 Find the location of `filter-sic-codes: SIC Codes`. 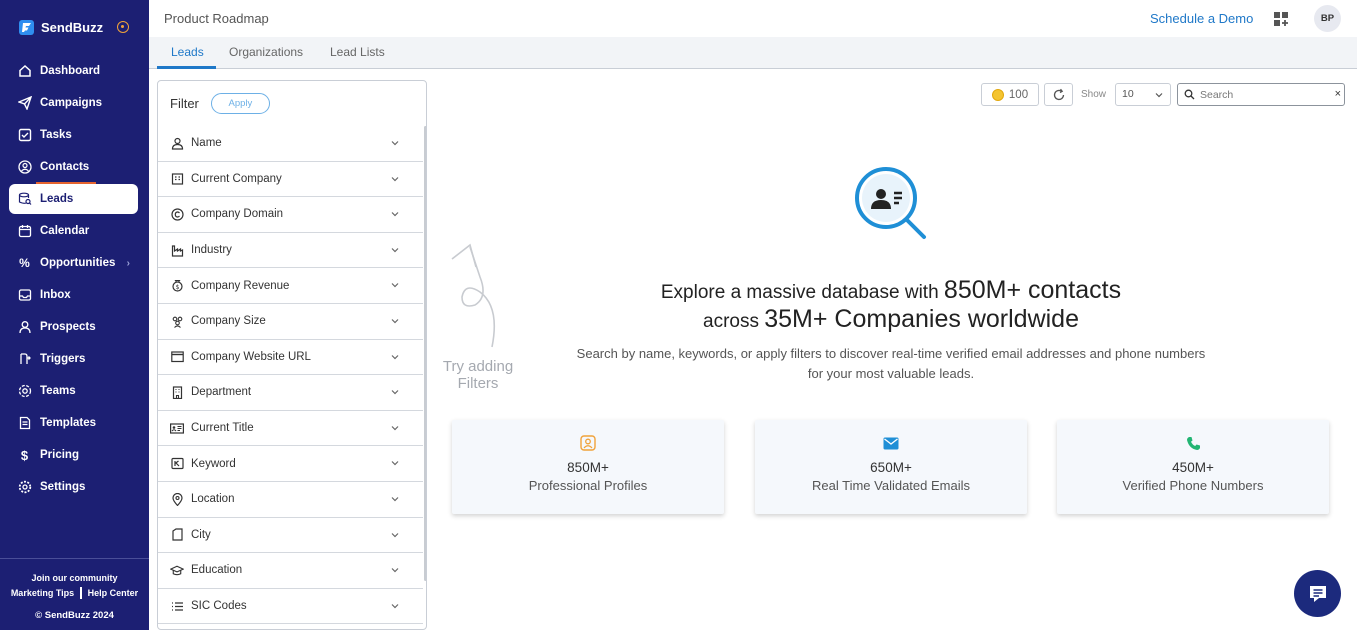

filter-sic-codes: SIC Codes is located at coordinates (290, 607).